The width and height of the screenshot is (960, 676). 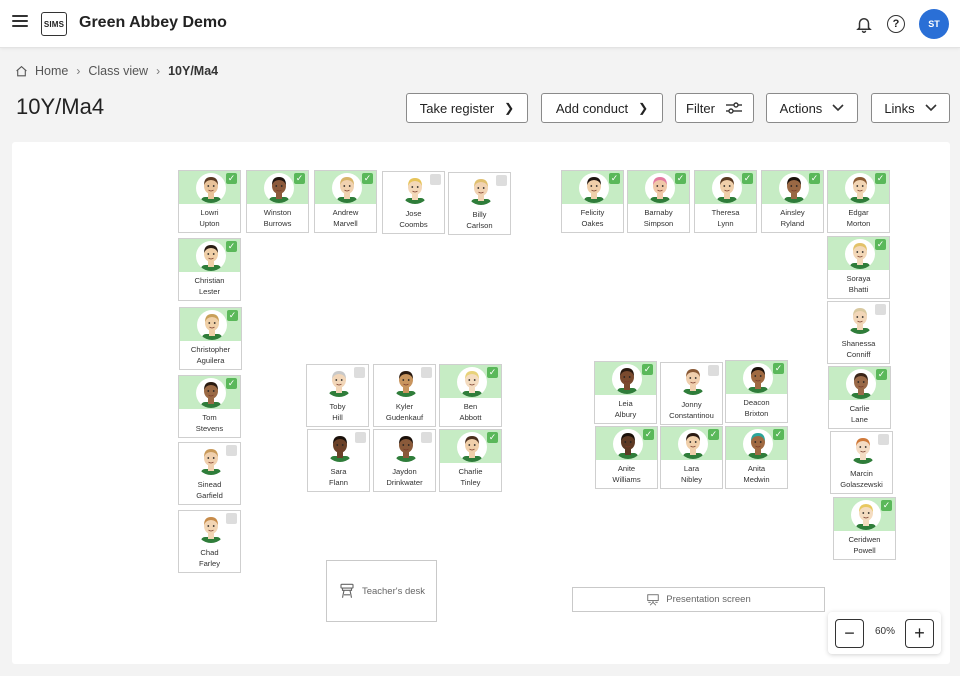 I want to click on student-seat: Lara Nibley, so click(x=691, y=457).